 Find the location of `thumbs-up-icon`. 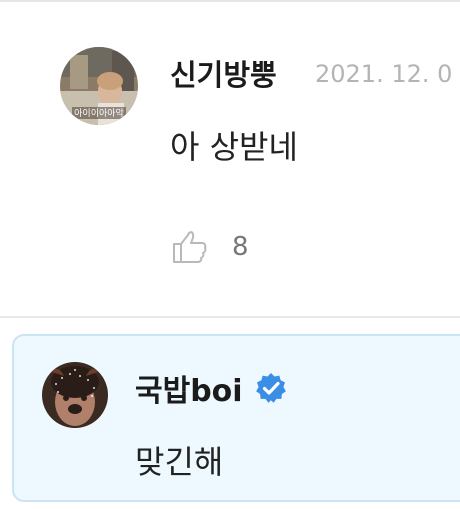

thumbs-up-icon is located at coordinates (190, 247).